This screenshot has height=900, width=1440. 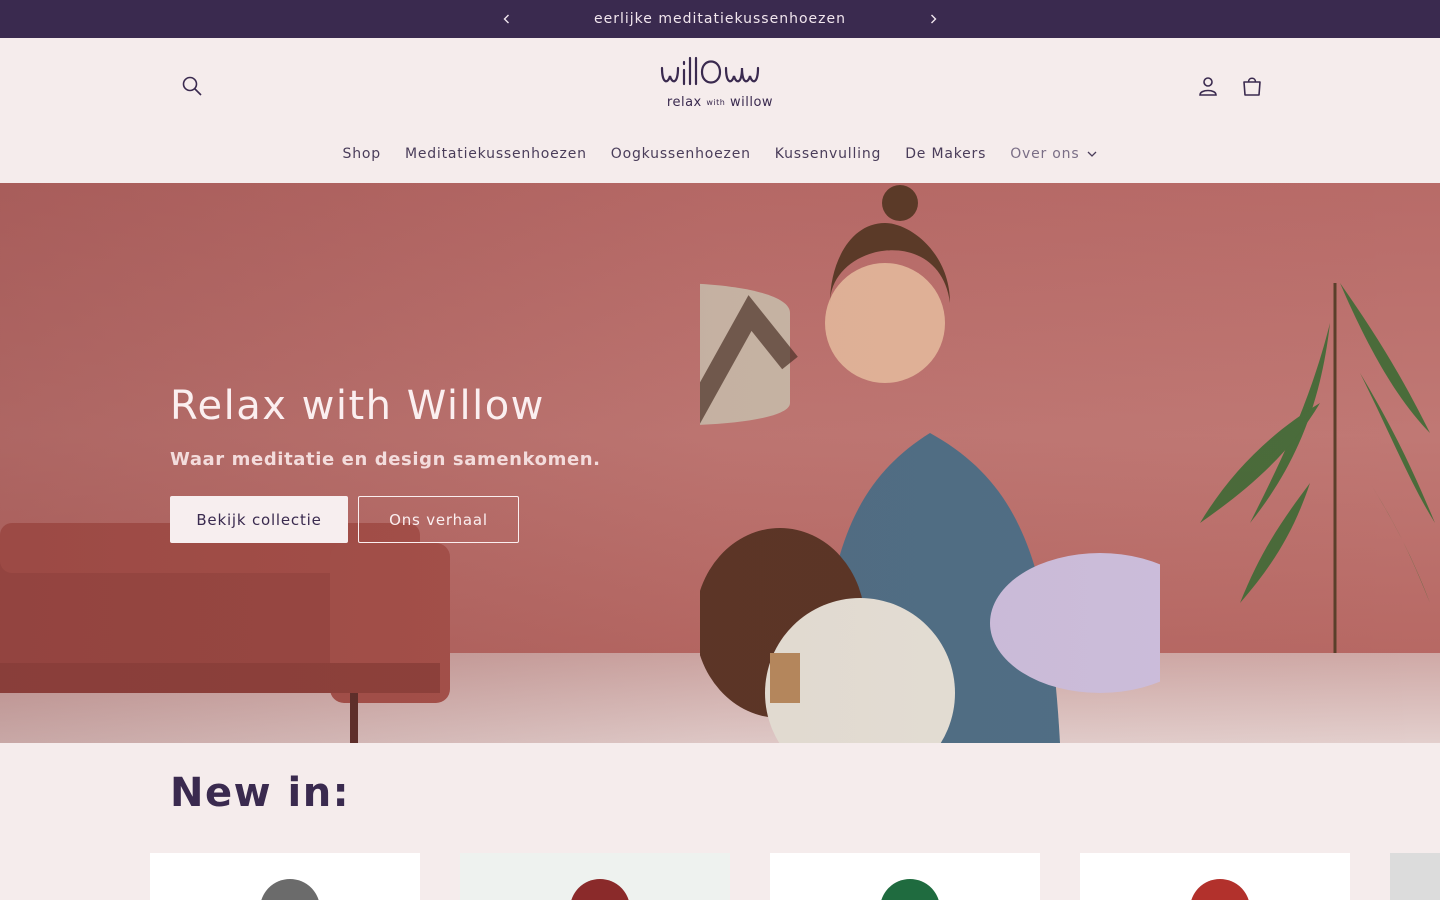 What do you see at coordinates (716, 102) in the screenshot?
I see `logo-tagline-with: with` at bounding box center [716, 102].